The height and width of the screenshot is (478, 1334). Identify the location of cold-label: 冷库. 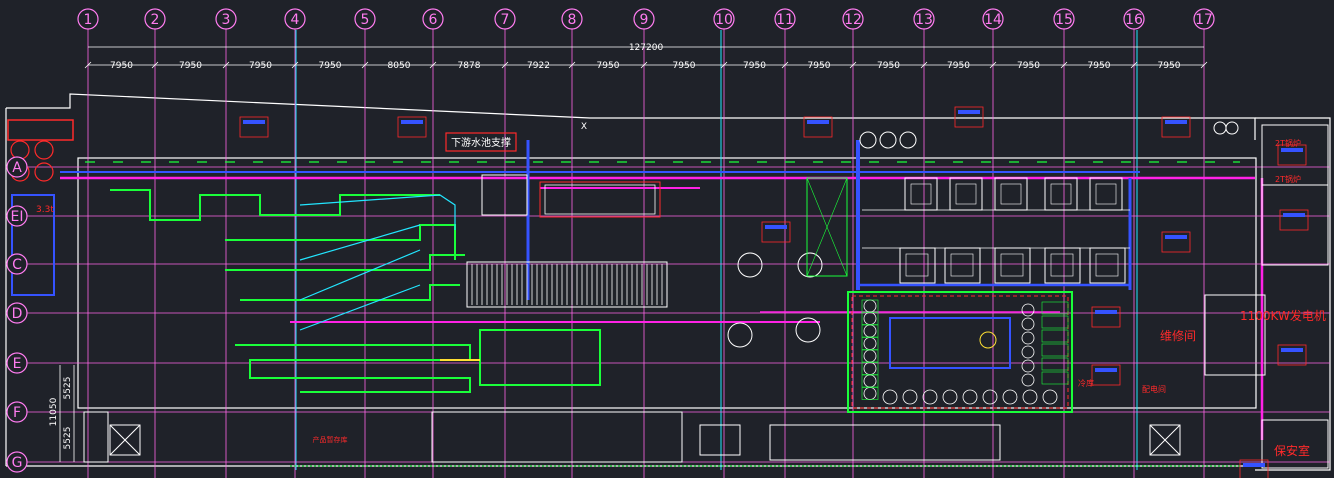
(1086, 383).